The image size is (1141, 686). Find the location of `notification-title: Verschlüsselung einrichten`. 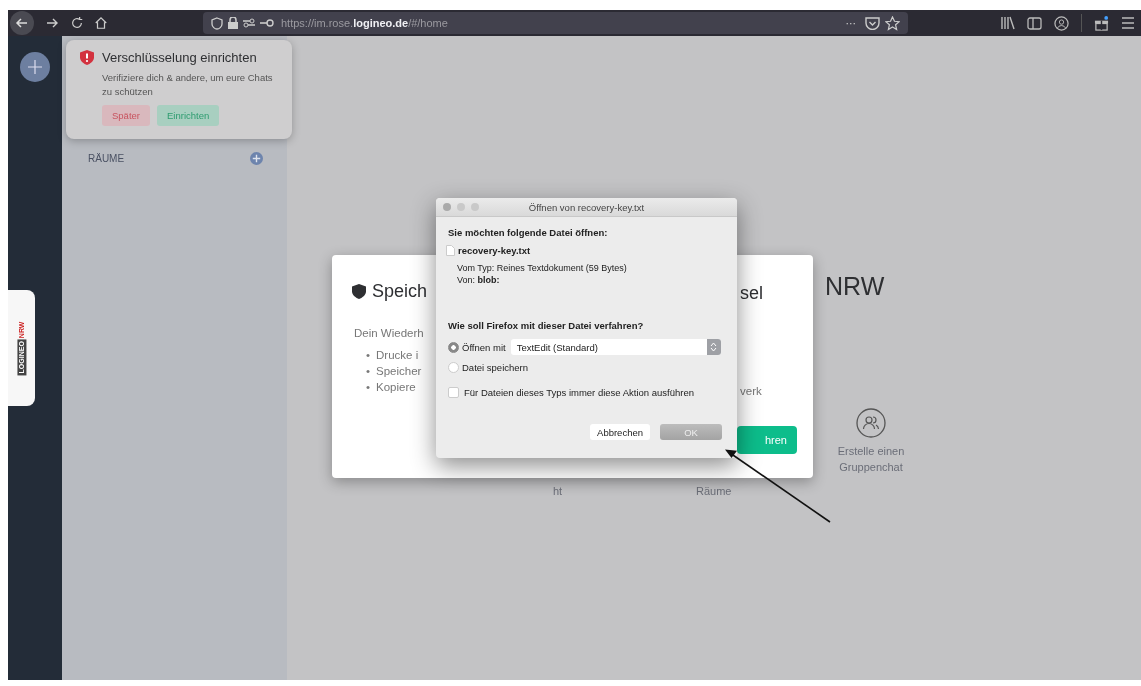

notification-title: Verschlüsselung einrichten is located at coordinates (179, 57).